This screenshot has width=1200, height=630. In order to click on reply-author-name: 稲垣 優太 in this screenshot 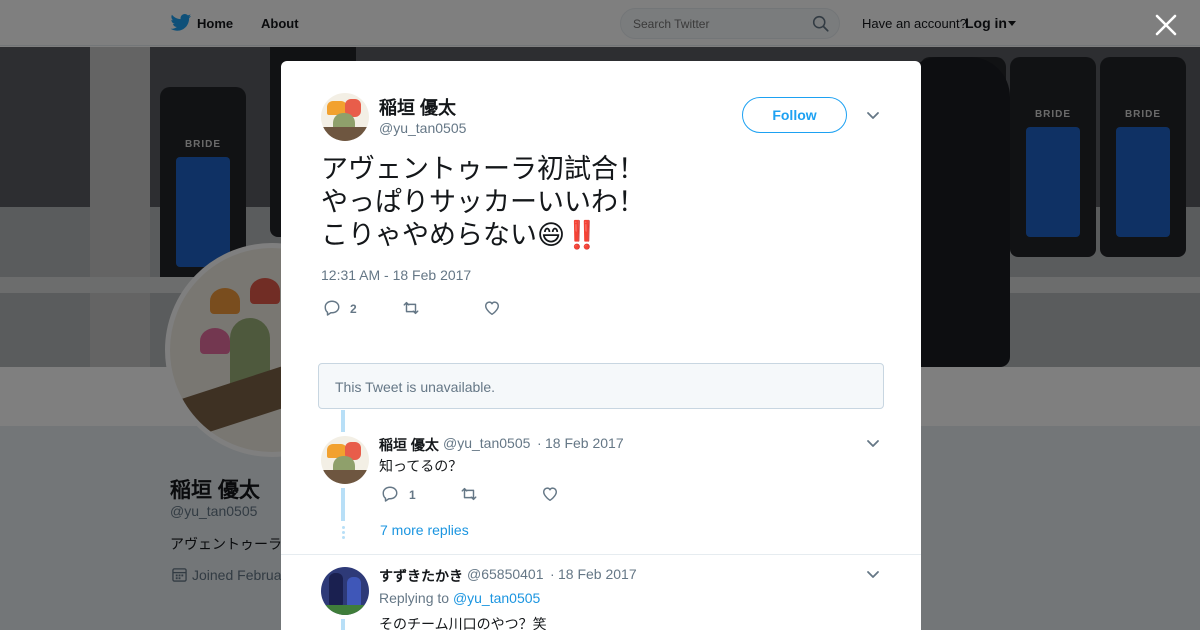, I will do `click(409, 445)`.